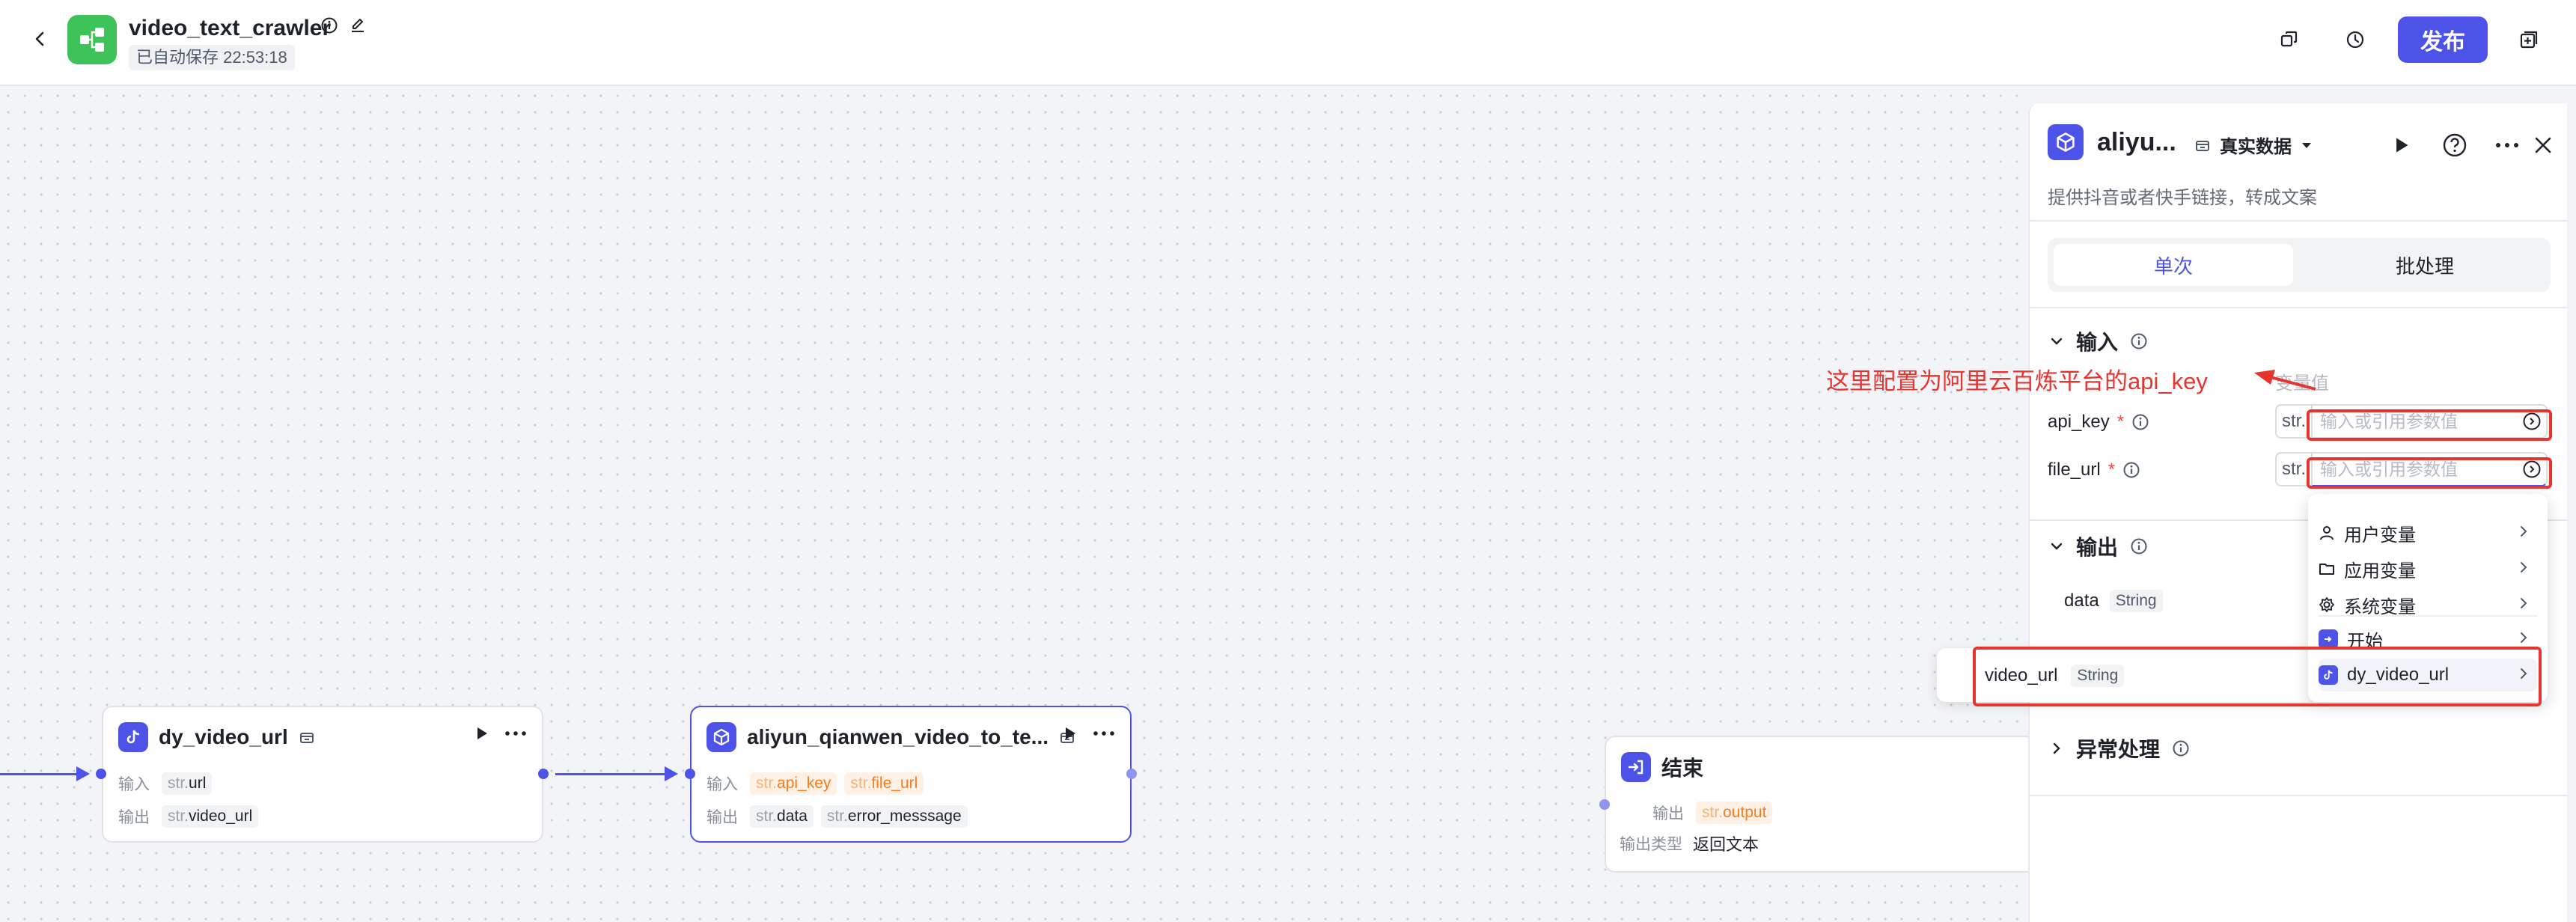  I want to click on output-param-output: str.output, so click(1735, 813).